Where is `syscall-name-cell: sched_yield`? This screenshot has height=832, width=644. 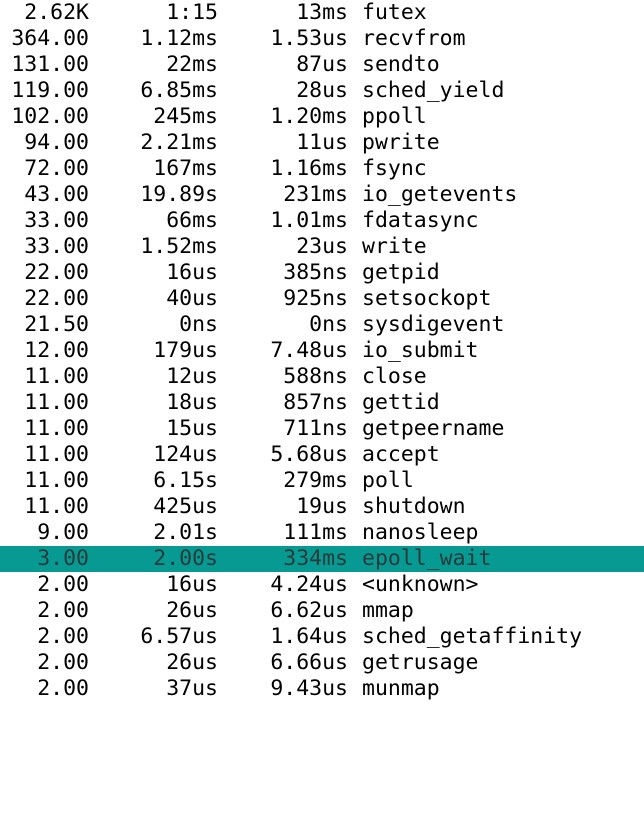 syscall-name-cell: sched_yield is located at coordinates (433, 90).